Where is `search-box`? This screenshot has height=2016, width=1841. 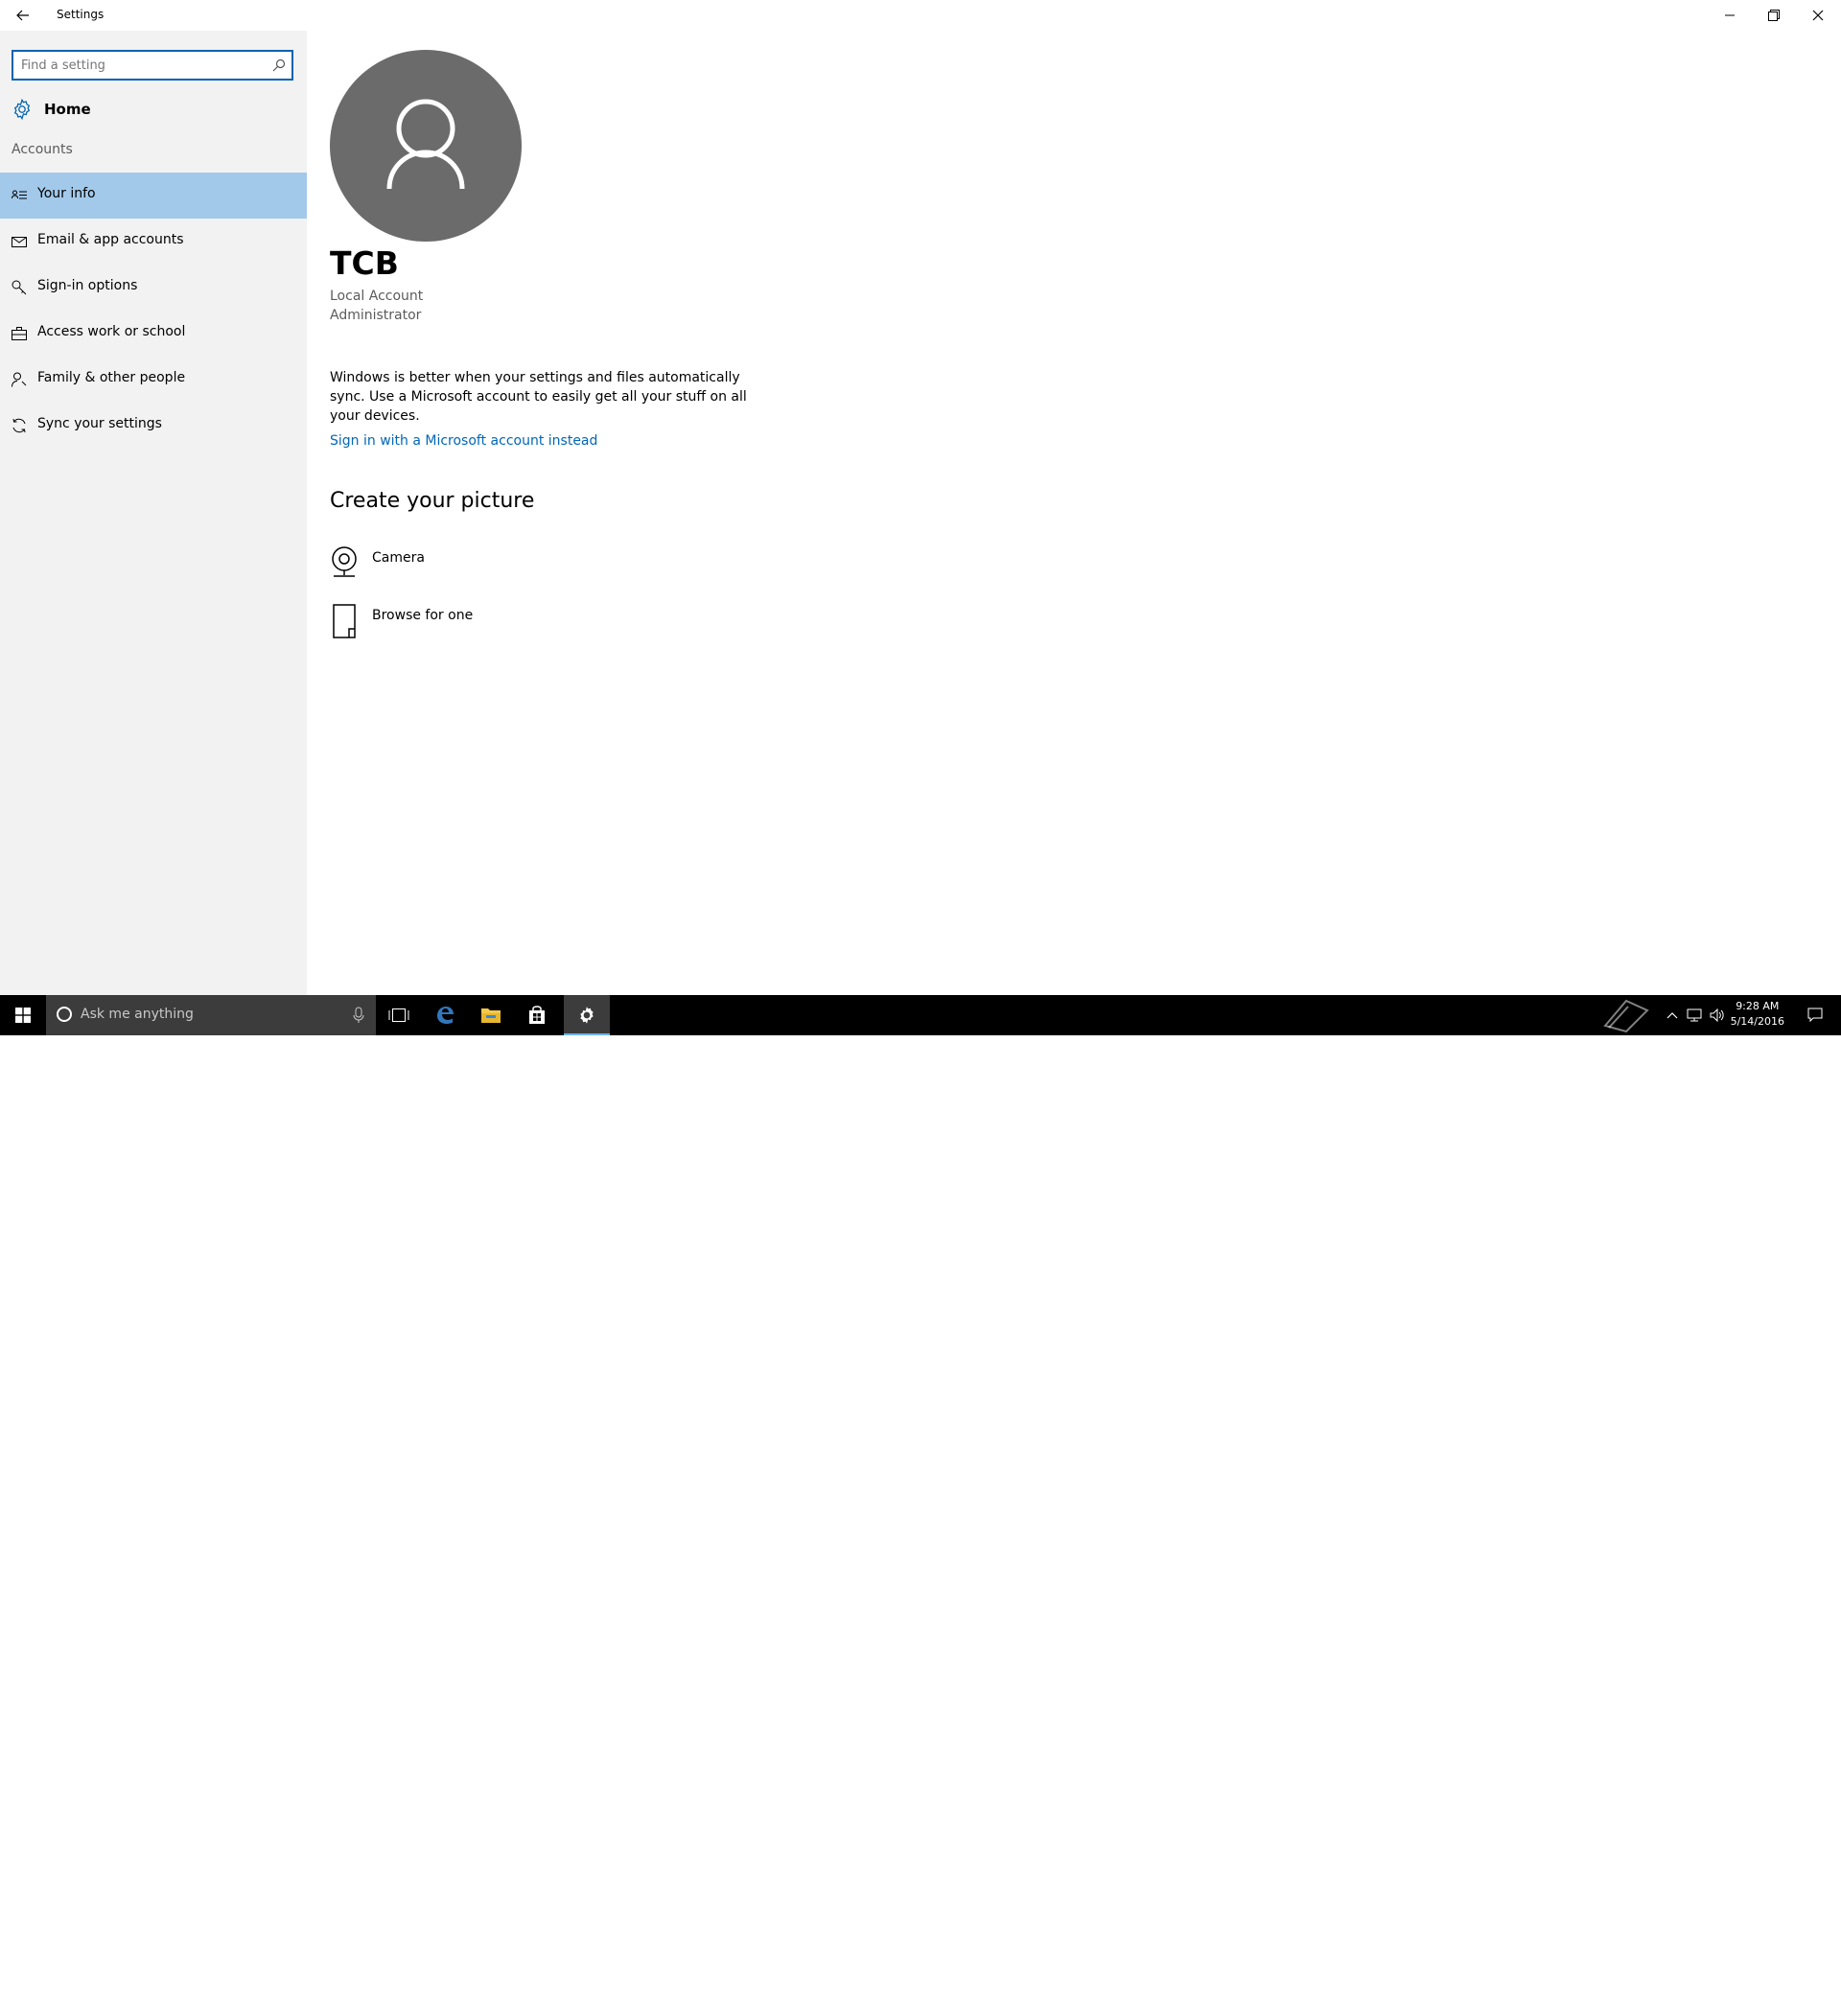
search-box is located at coordinates (152, 65).